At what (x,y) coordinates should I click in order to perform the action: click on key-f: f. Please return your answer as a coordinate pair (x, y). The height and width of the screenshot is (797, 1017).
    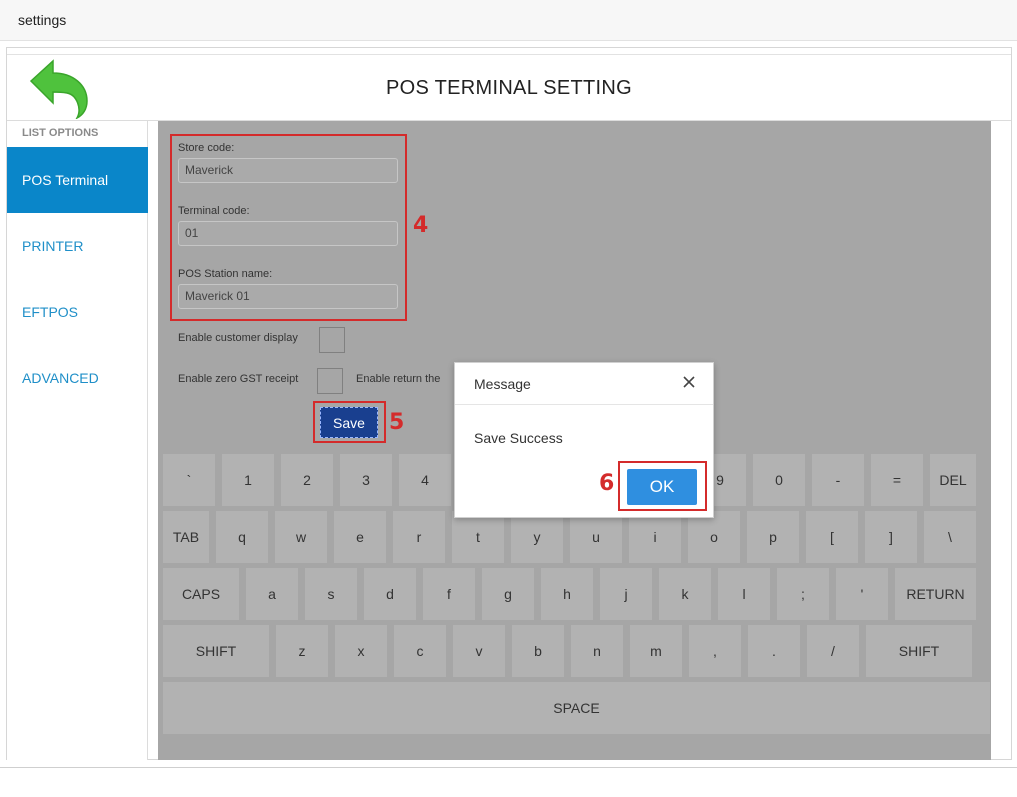
    Looking at the image, I should click on (449, 594).